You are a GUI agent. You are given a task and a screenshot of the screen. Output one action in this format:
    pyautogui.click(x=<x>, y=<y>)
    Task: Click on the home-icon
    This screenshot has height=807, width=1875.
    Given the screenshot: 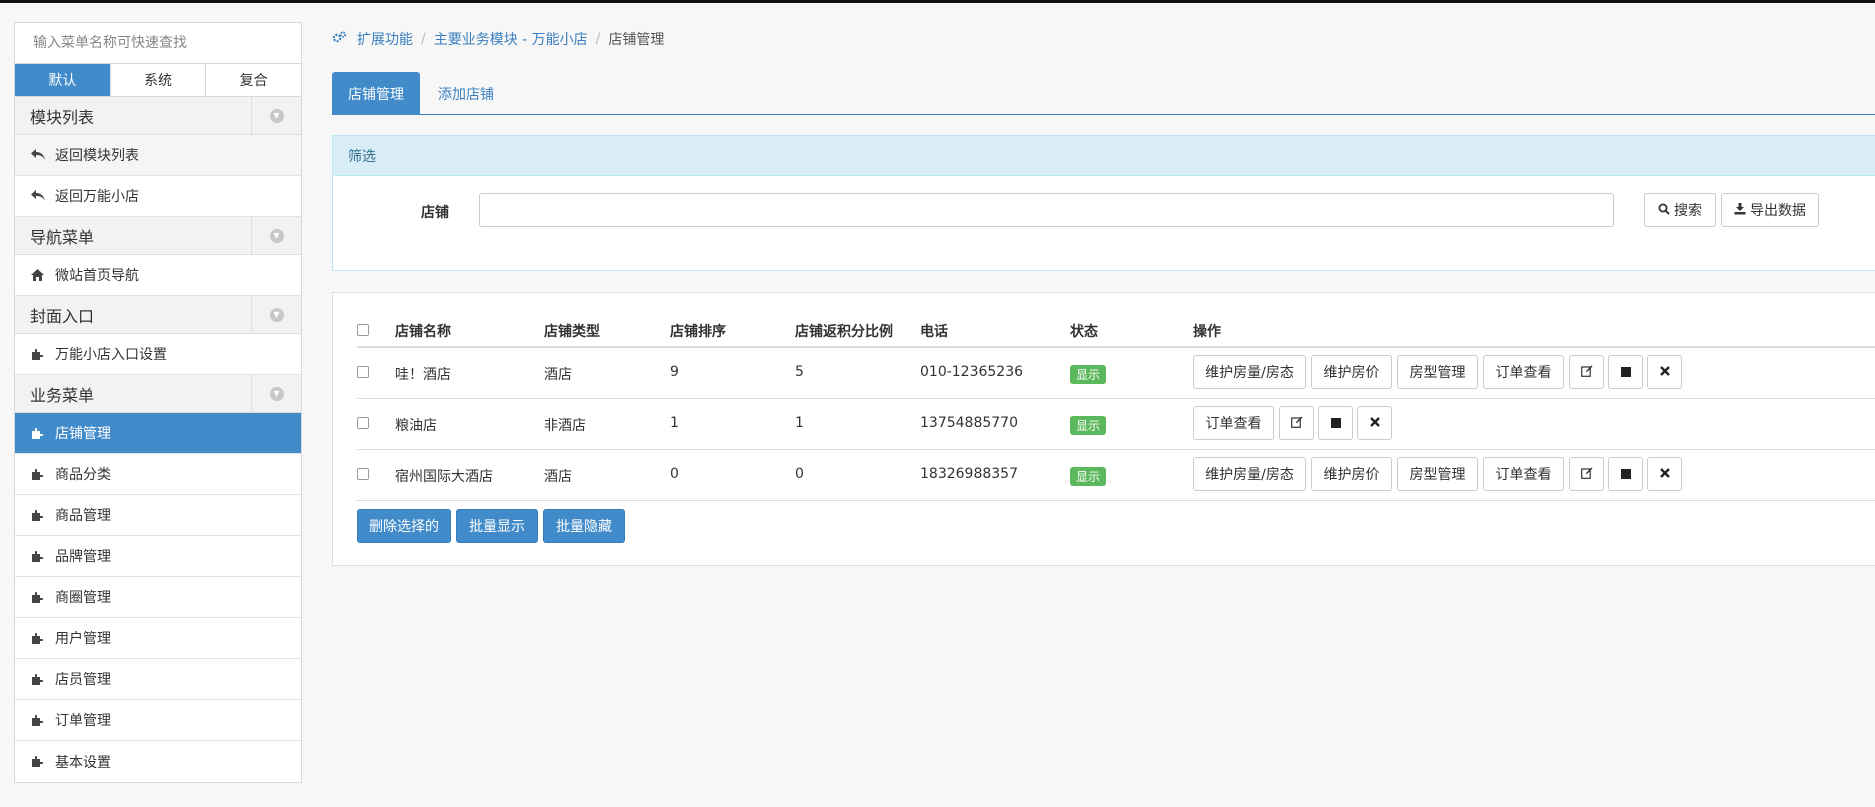 What is the action you would take?
    pyautogui.click(x=43, y=275)
    